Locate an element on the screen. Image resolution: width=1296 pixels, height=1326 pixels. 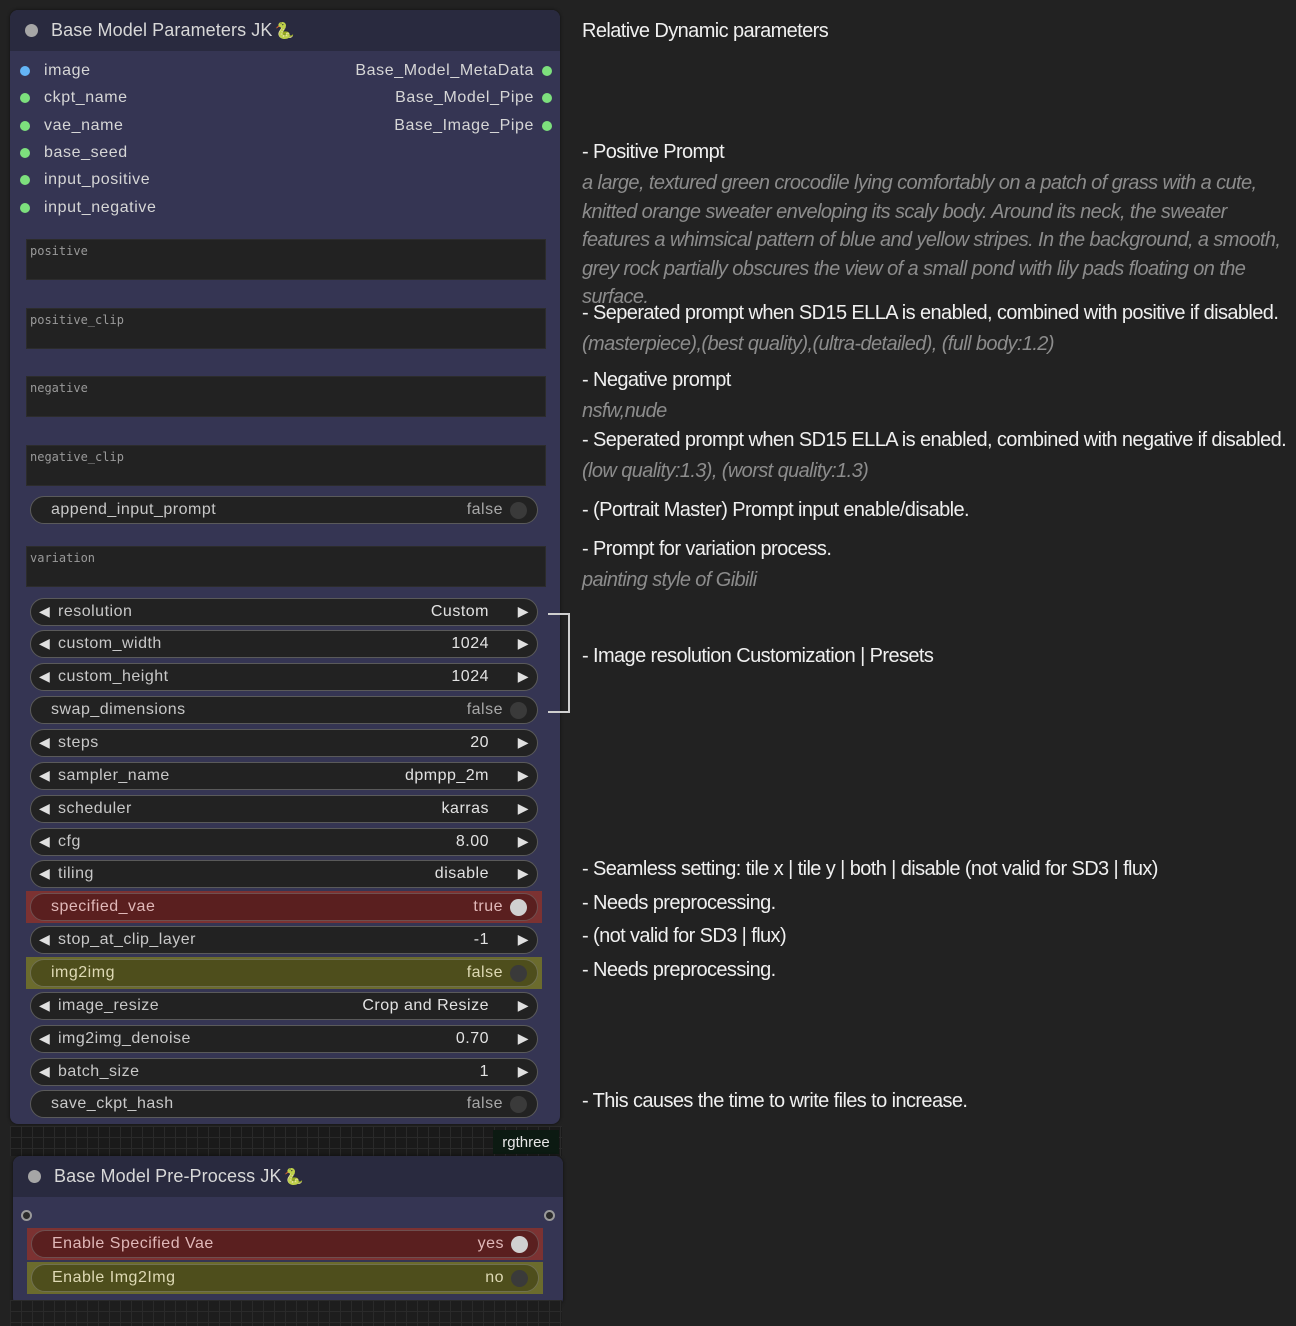
negative-textarea: negative is located at coordinates (286, 396).